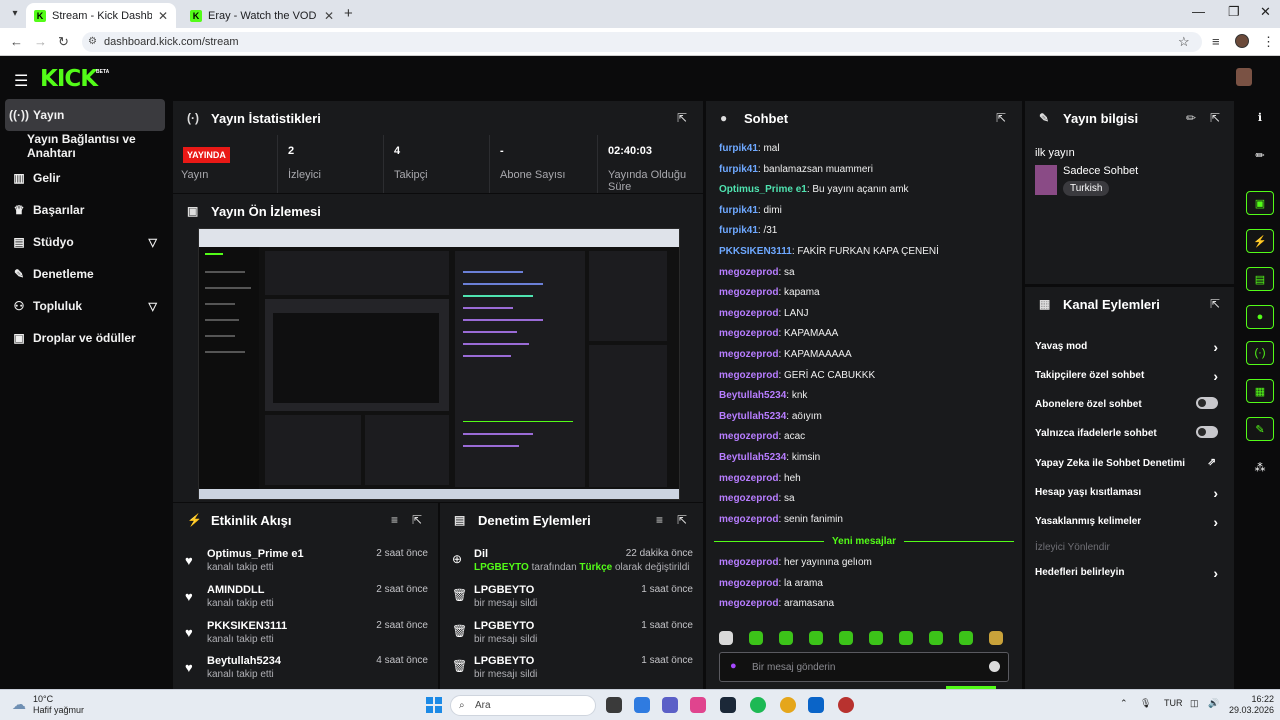 This screenshot has height=720, width=1280. What do you see at coordinates (1129, 525) in the screenshot?
I see `channel-action-banned-words: Yasaklanmış kelimeler ›` at bounding box center [1129, 525].